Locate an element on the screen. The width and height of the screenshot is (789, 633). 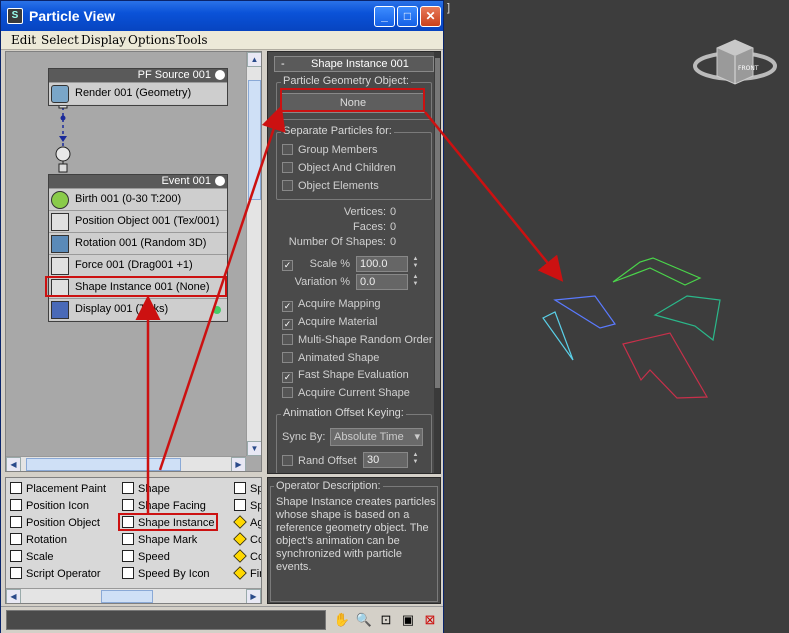
operator-render: Render 001 (Geometry) is located at coordinates (138, 93).